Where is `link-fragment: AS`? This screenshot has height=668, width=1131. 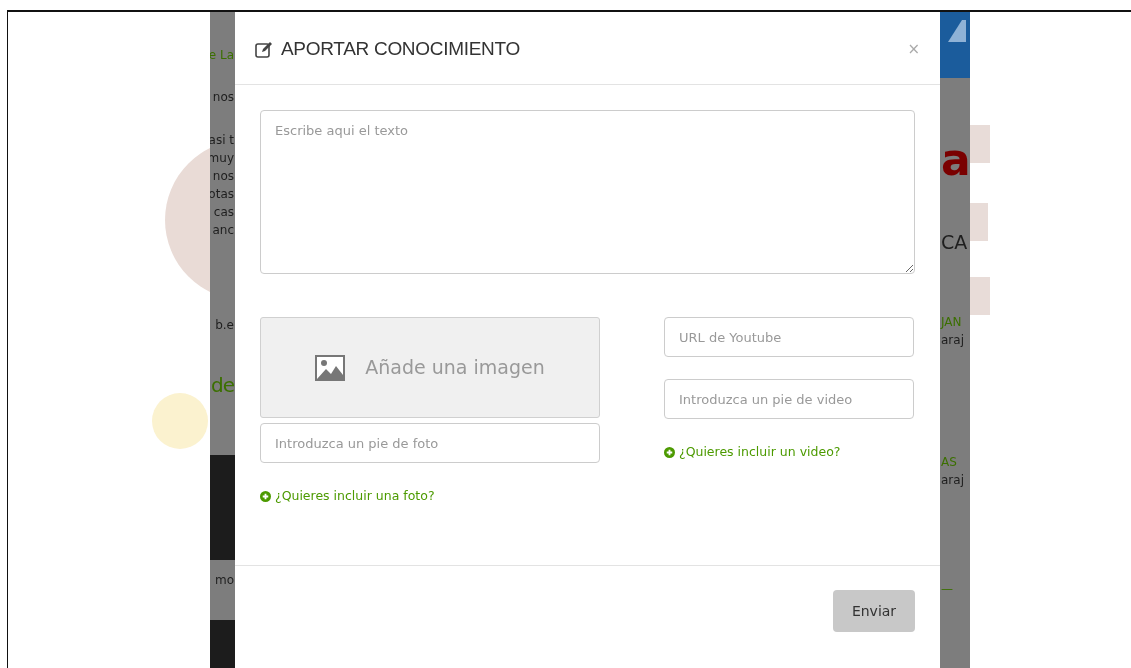
link-fragment: AS is located at coordinates (949, 462).